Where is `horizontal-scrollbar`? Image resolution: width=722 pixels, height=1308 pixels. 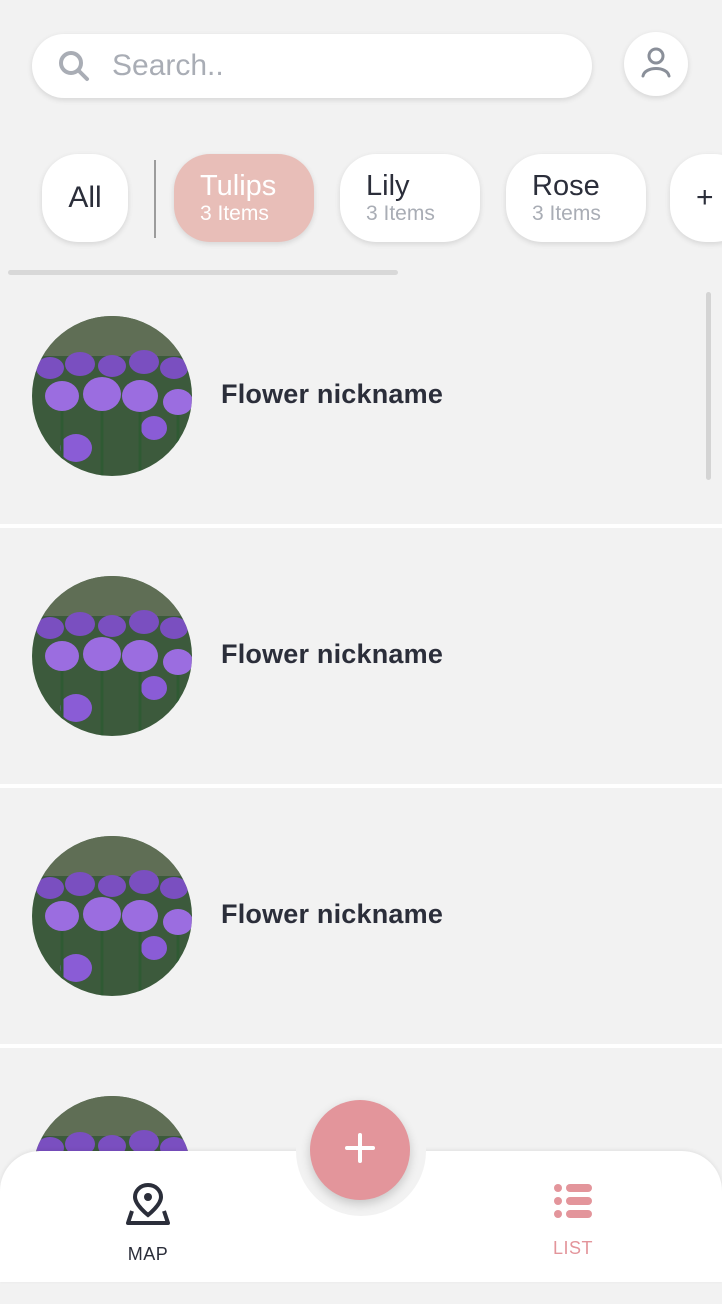
horizontal-scrollbar is located at coordinates (203, 272).